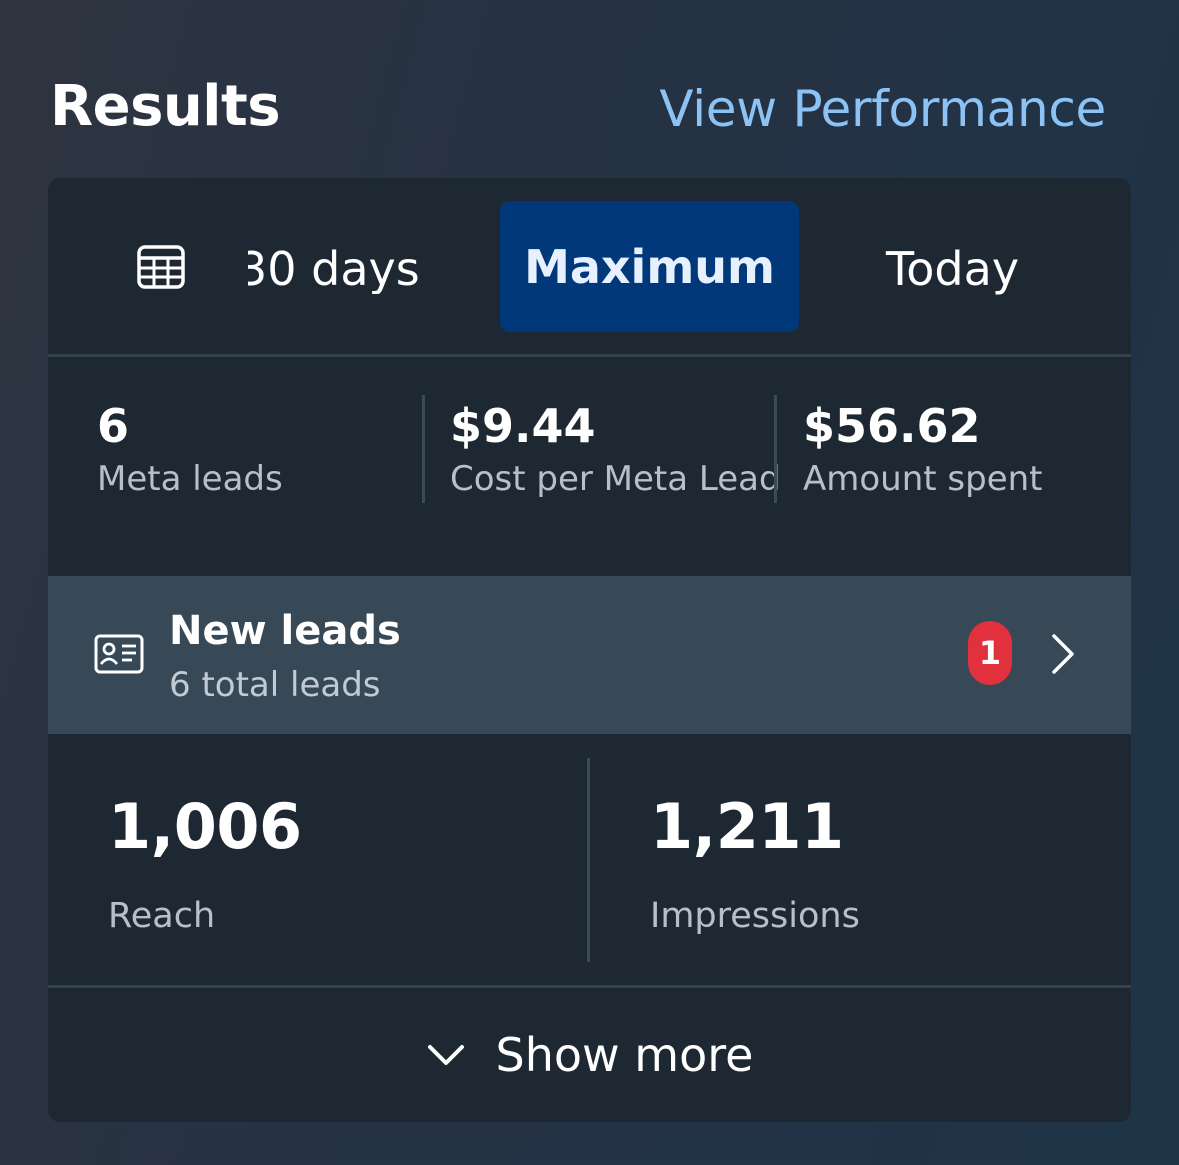 This screenshot has width=1179, height=1165. I want to click on metric-reach: 1,006 Reach, so click(205, 866).